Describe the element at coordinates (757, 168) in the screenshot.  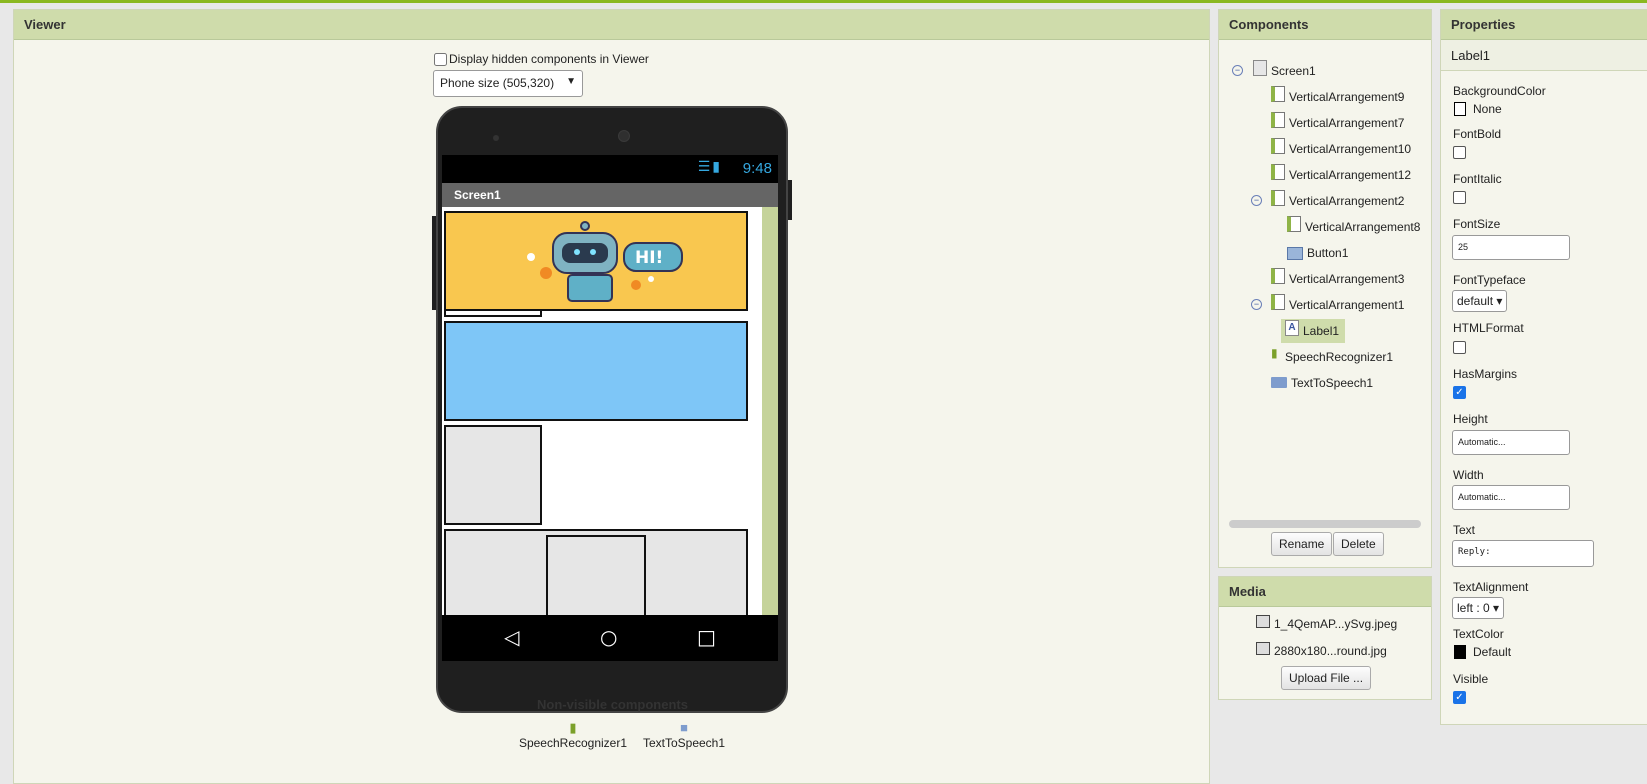
I see `phone-clock: 9:48` at that location.